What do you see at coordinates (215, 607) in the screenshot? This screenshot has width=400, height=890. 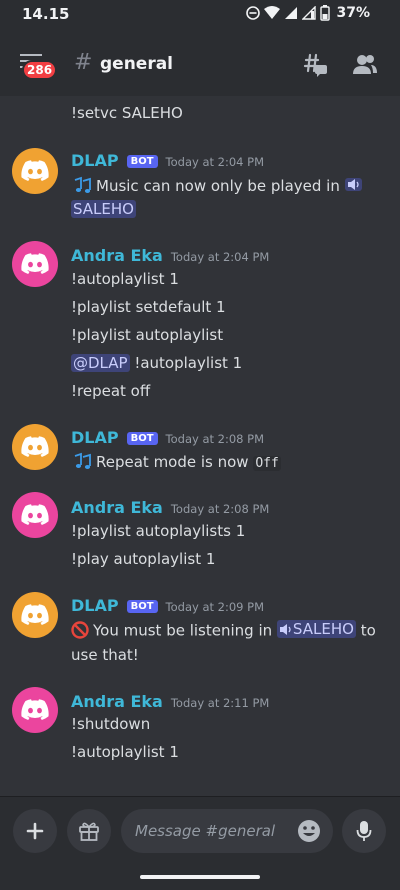 I see `timestamp: Today at 2:09 PM` at bounding box center [215, 607].